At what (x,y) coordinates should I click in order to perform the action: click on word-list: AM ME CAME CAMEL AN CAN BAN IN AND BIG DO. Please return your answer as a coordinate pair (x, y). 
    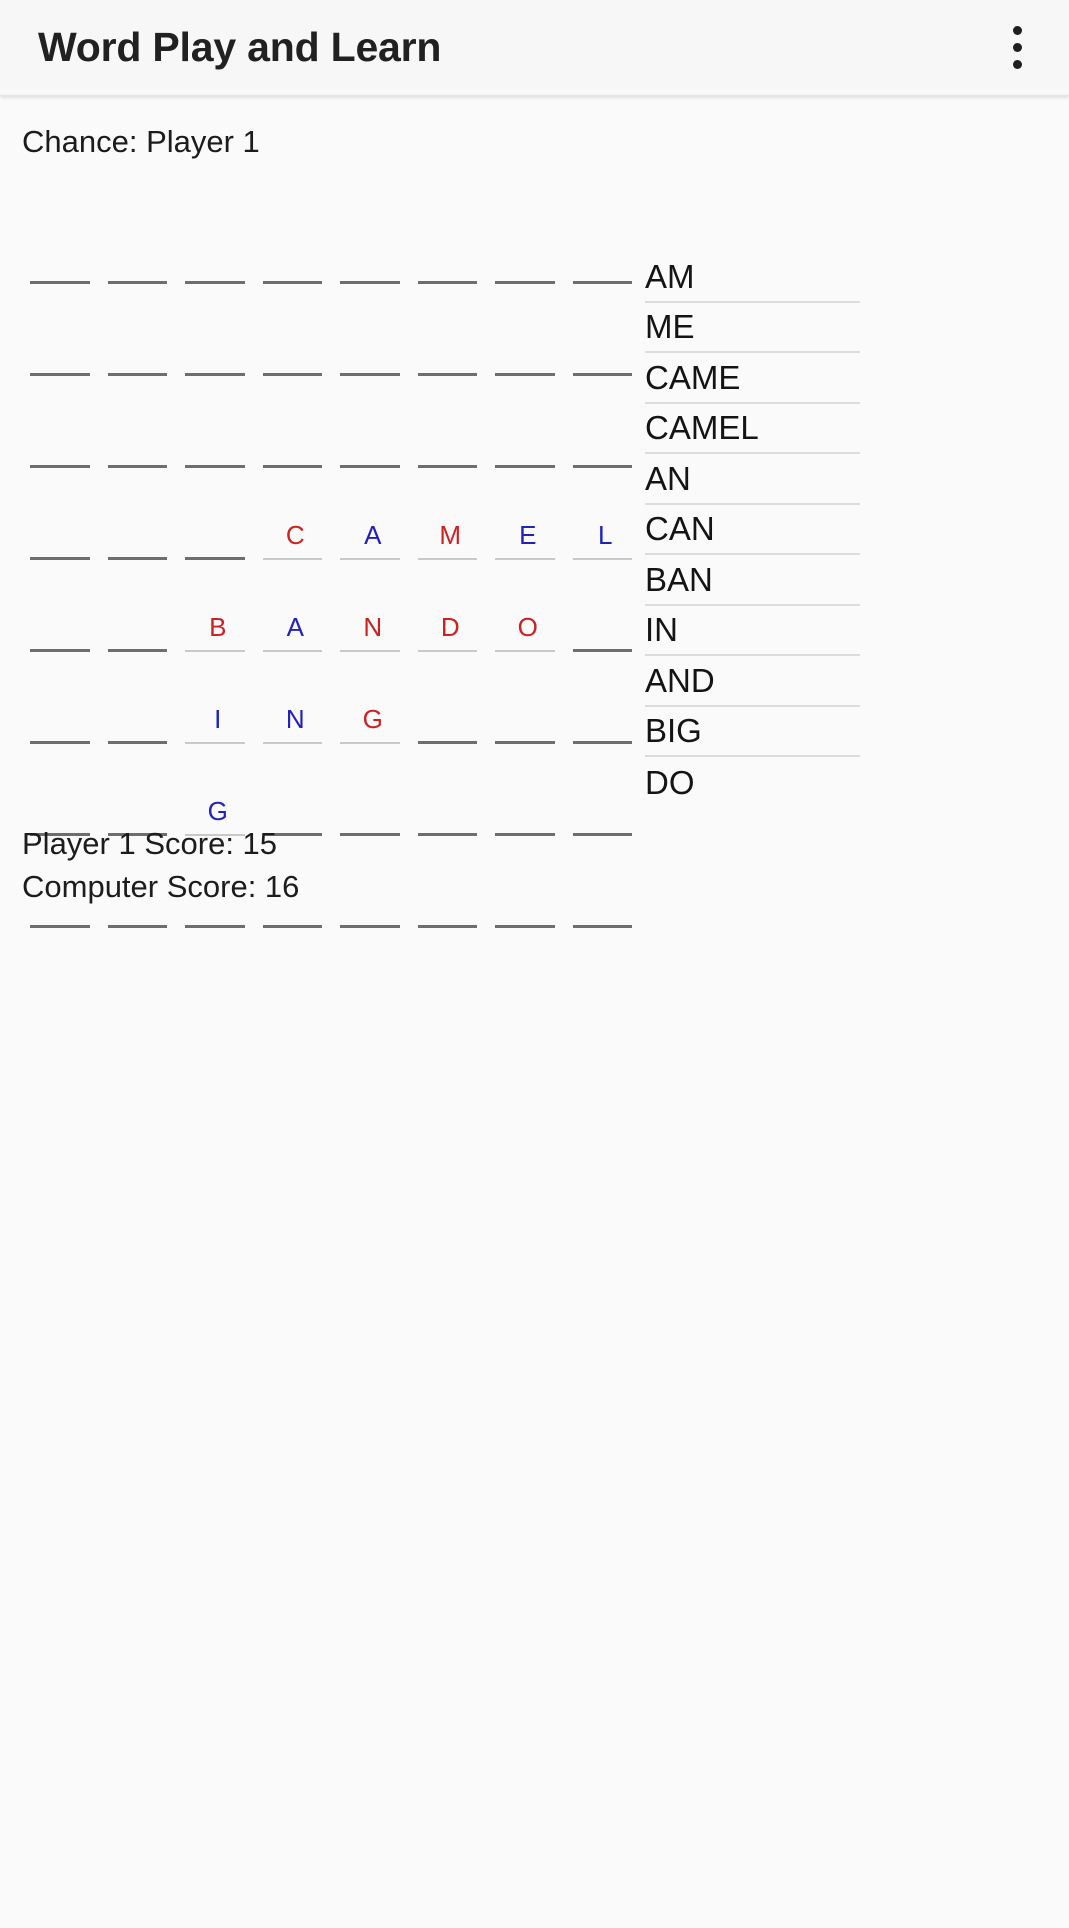
    Looking at the image, I should click on (752, 530).